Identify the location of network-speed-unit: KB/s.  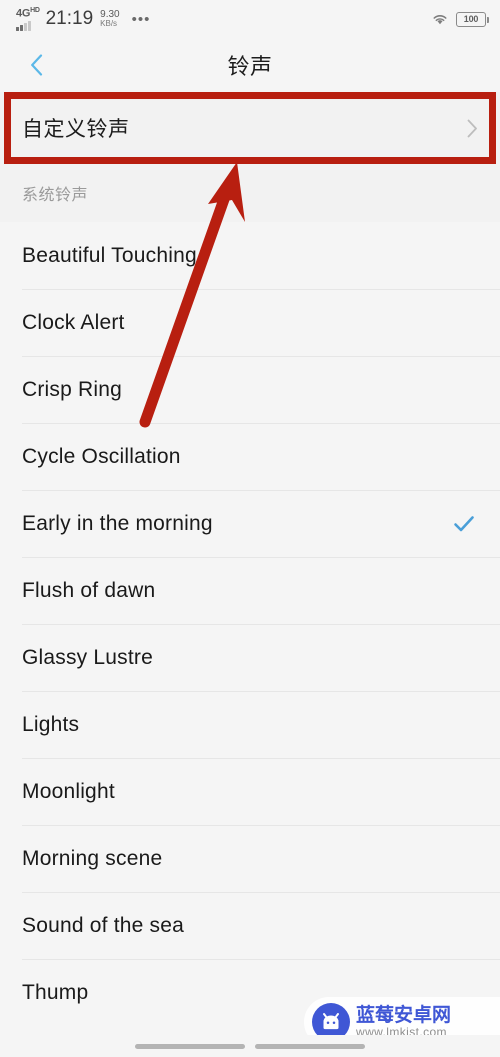
(109, 24).